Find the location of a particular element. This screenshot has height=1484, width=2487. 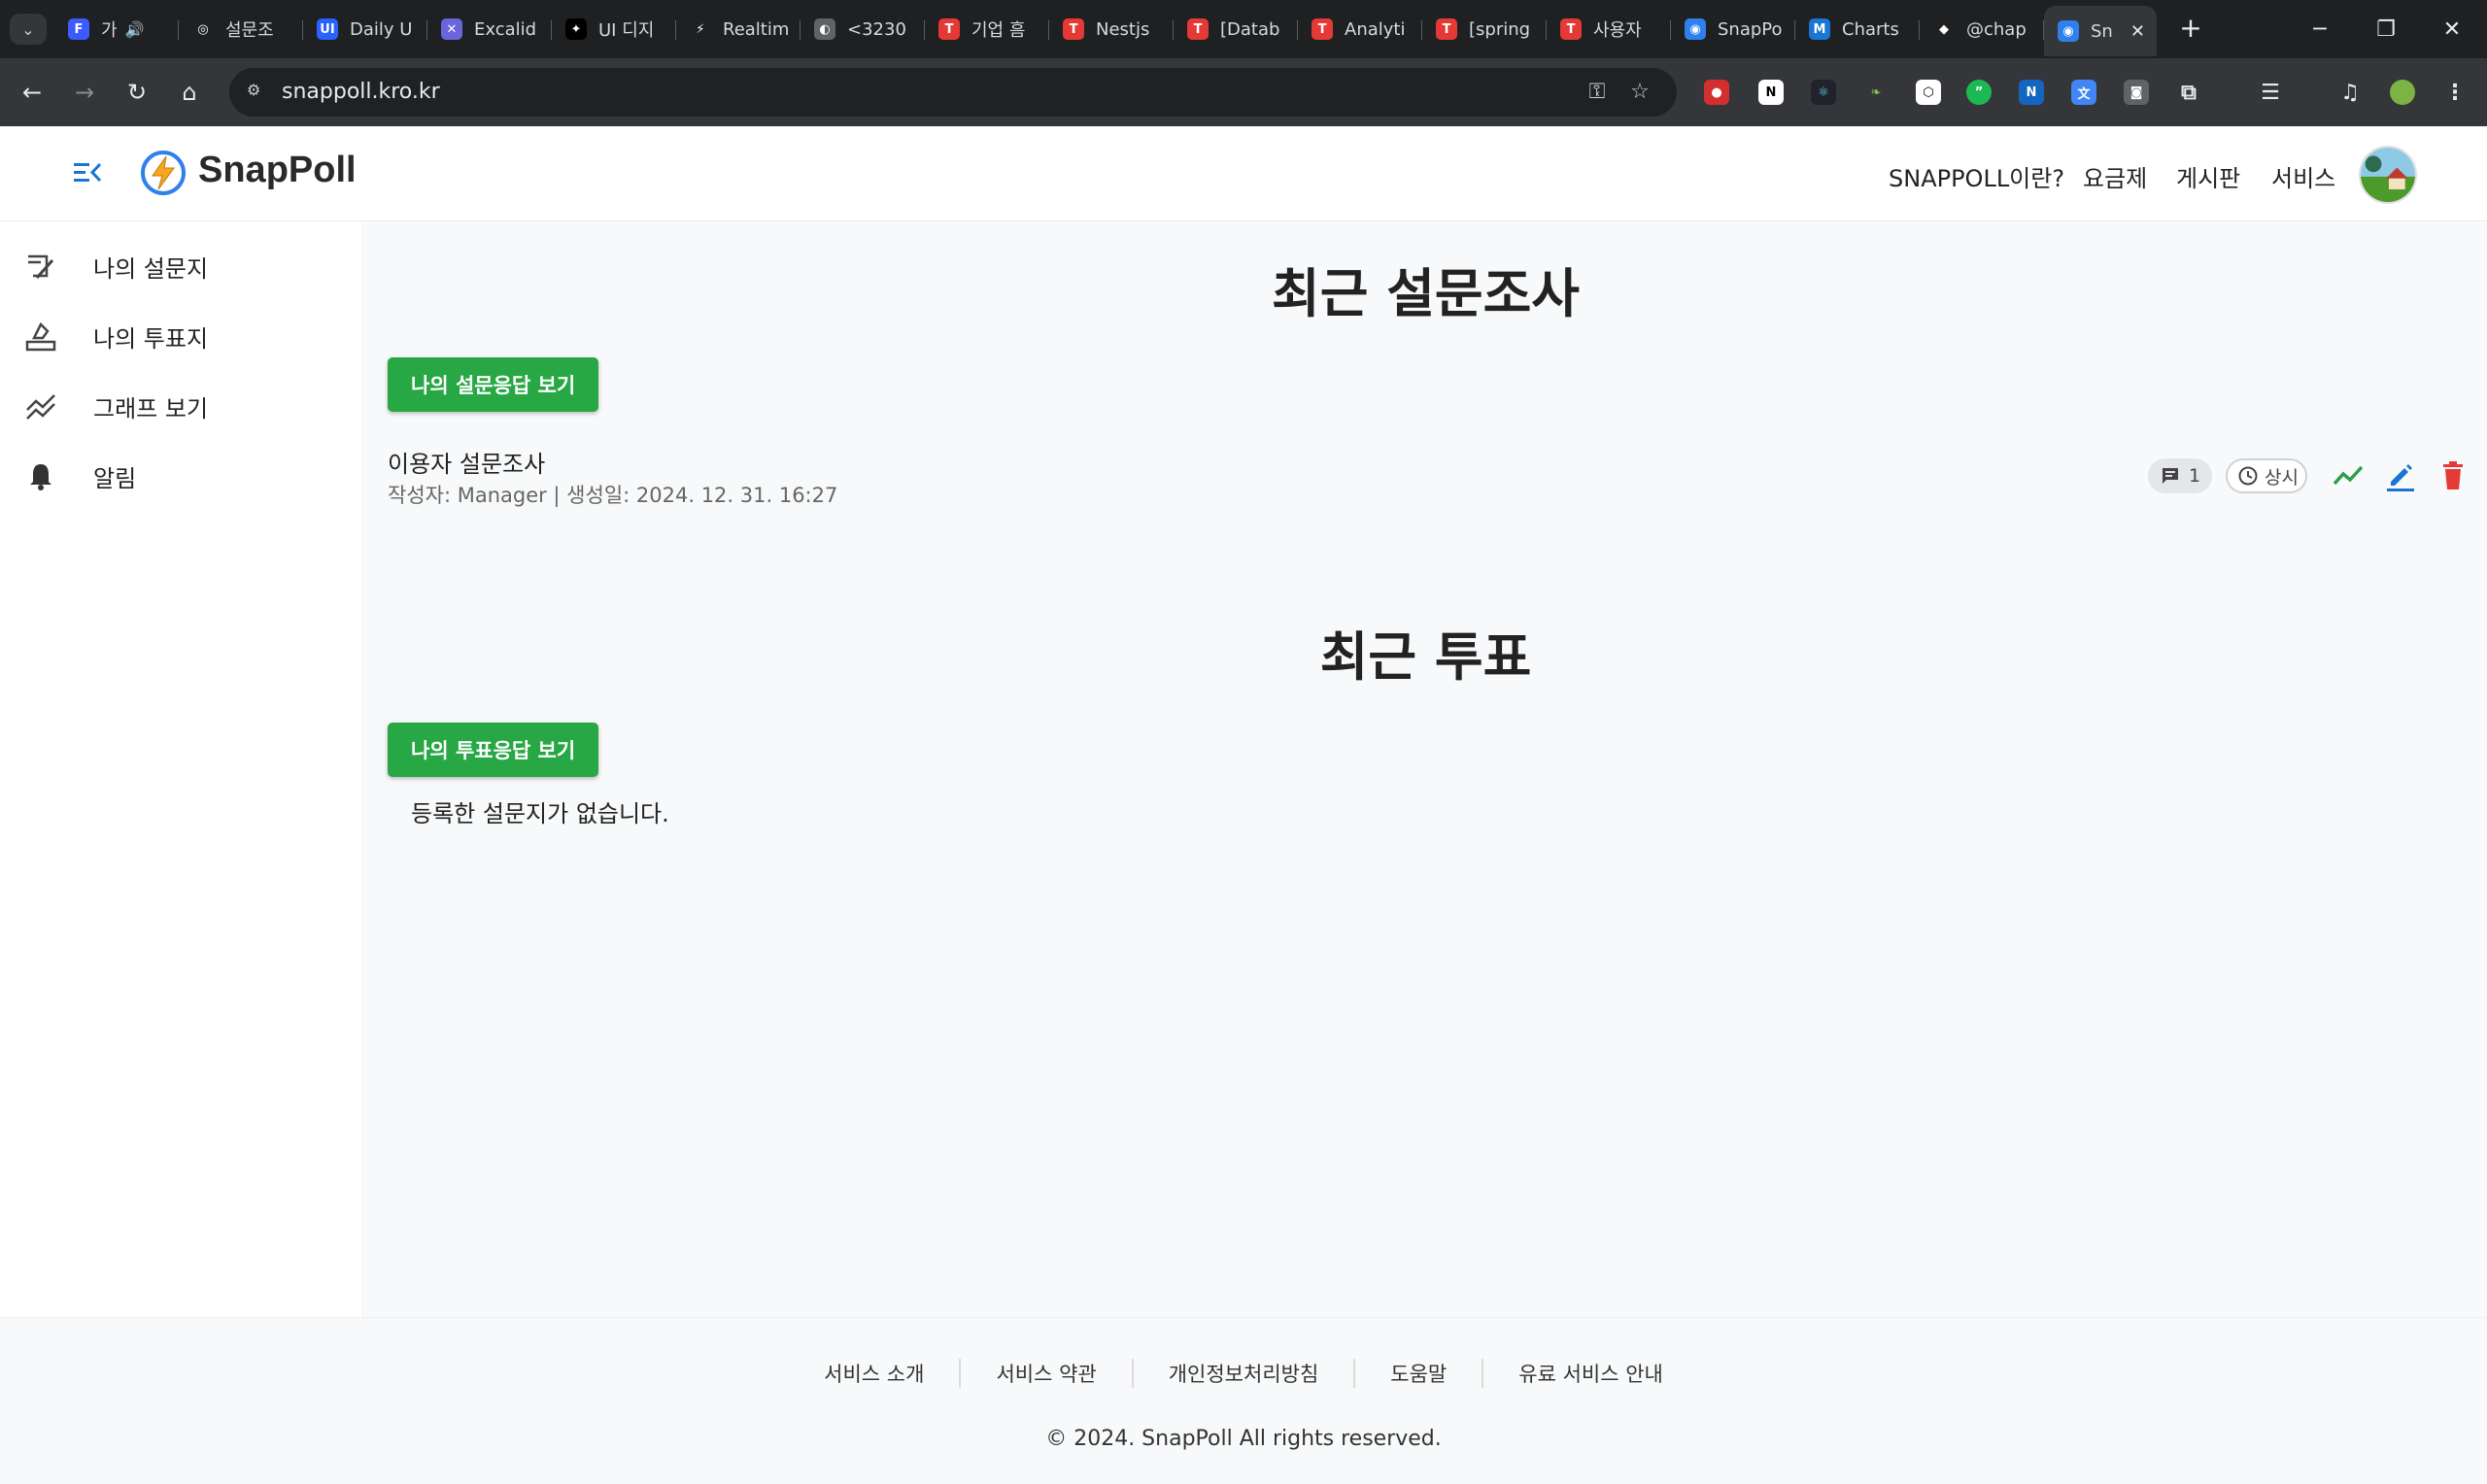

browser-tab: T 사용자 is located at coordinates (1609, 29).